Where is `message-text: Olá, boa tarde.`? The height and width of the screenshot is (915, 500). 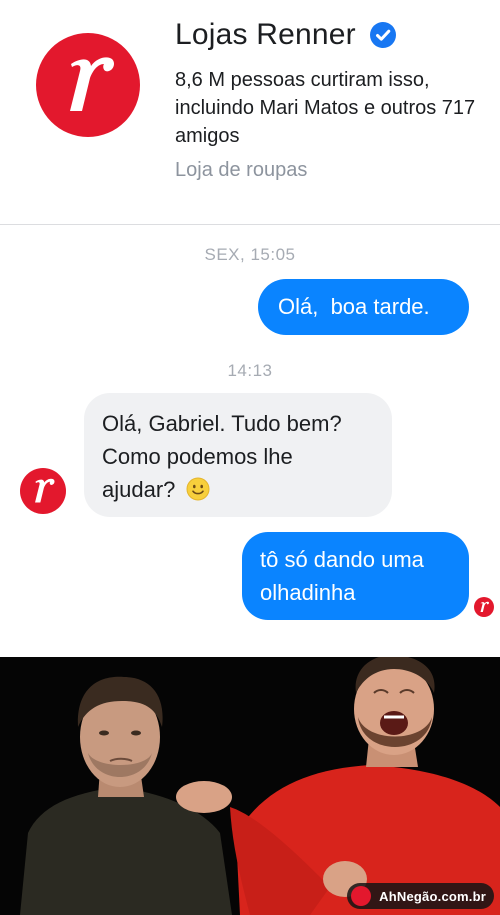
message-text: Olá, boa tarde. is located at coordinates (354, 306).